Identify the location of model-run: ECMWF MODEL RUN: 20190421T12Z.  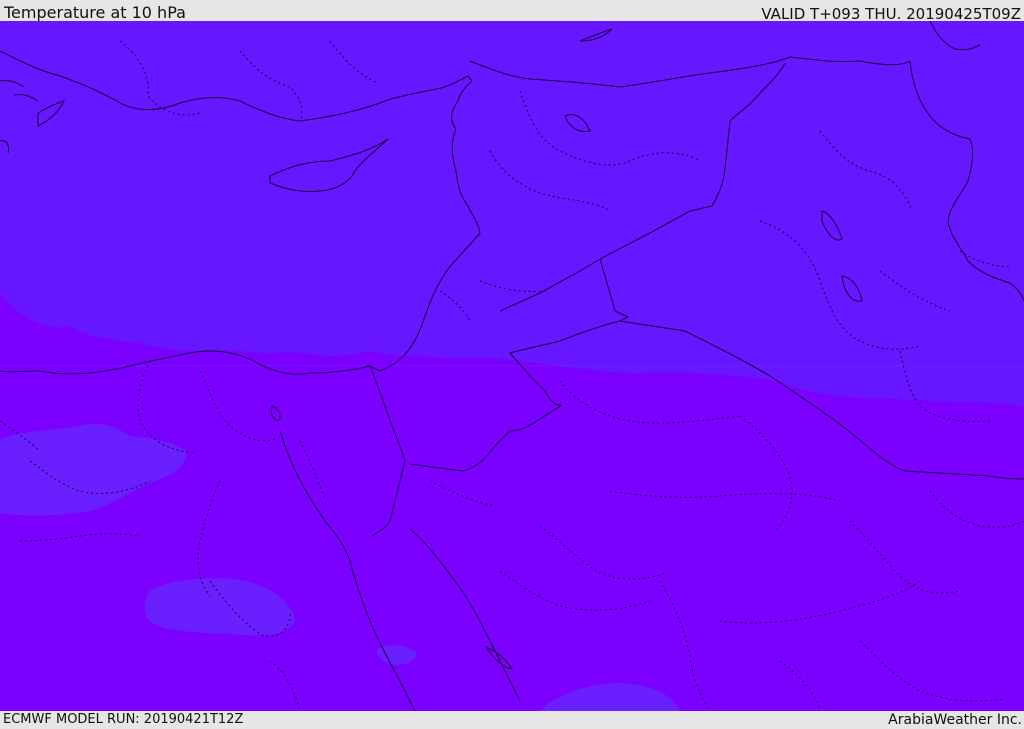
(123, 719).